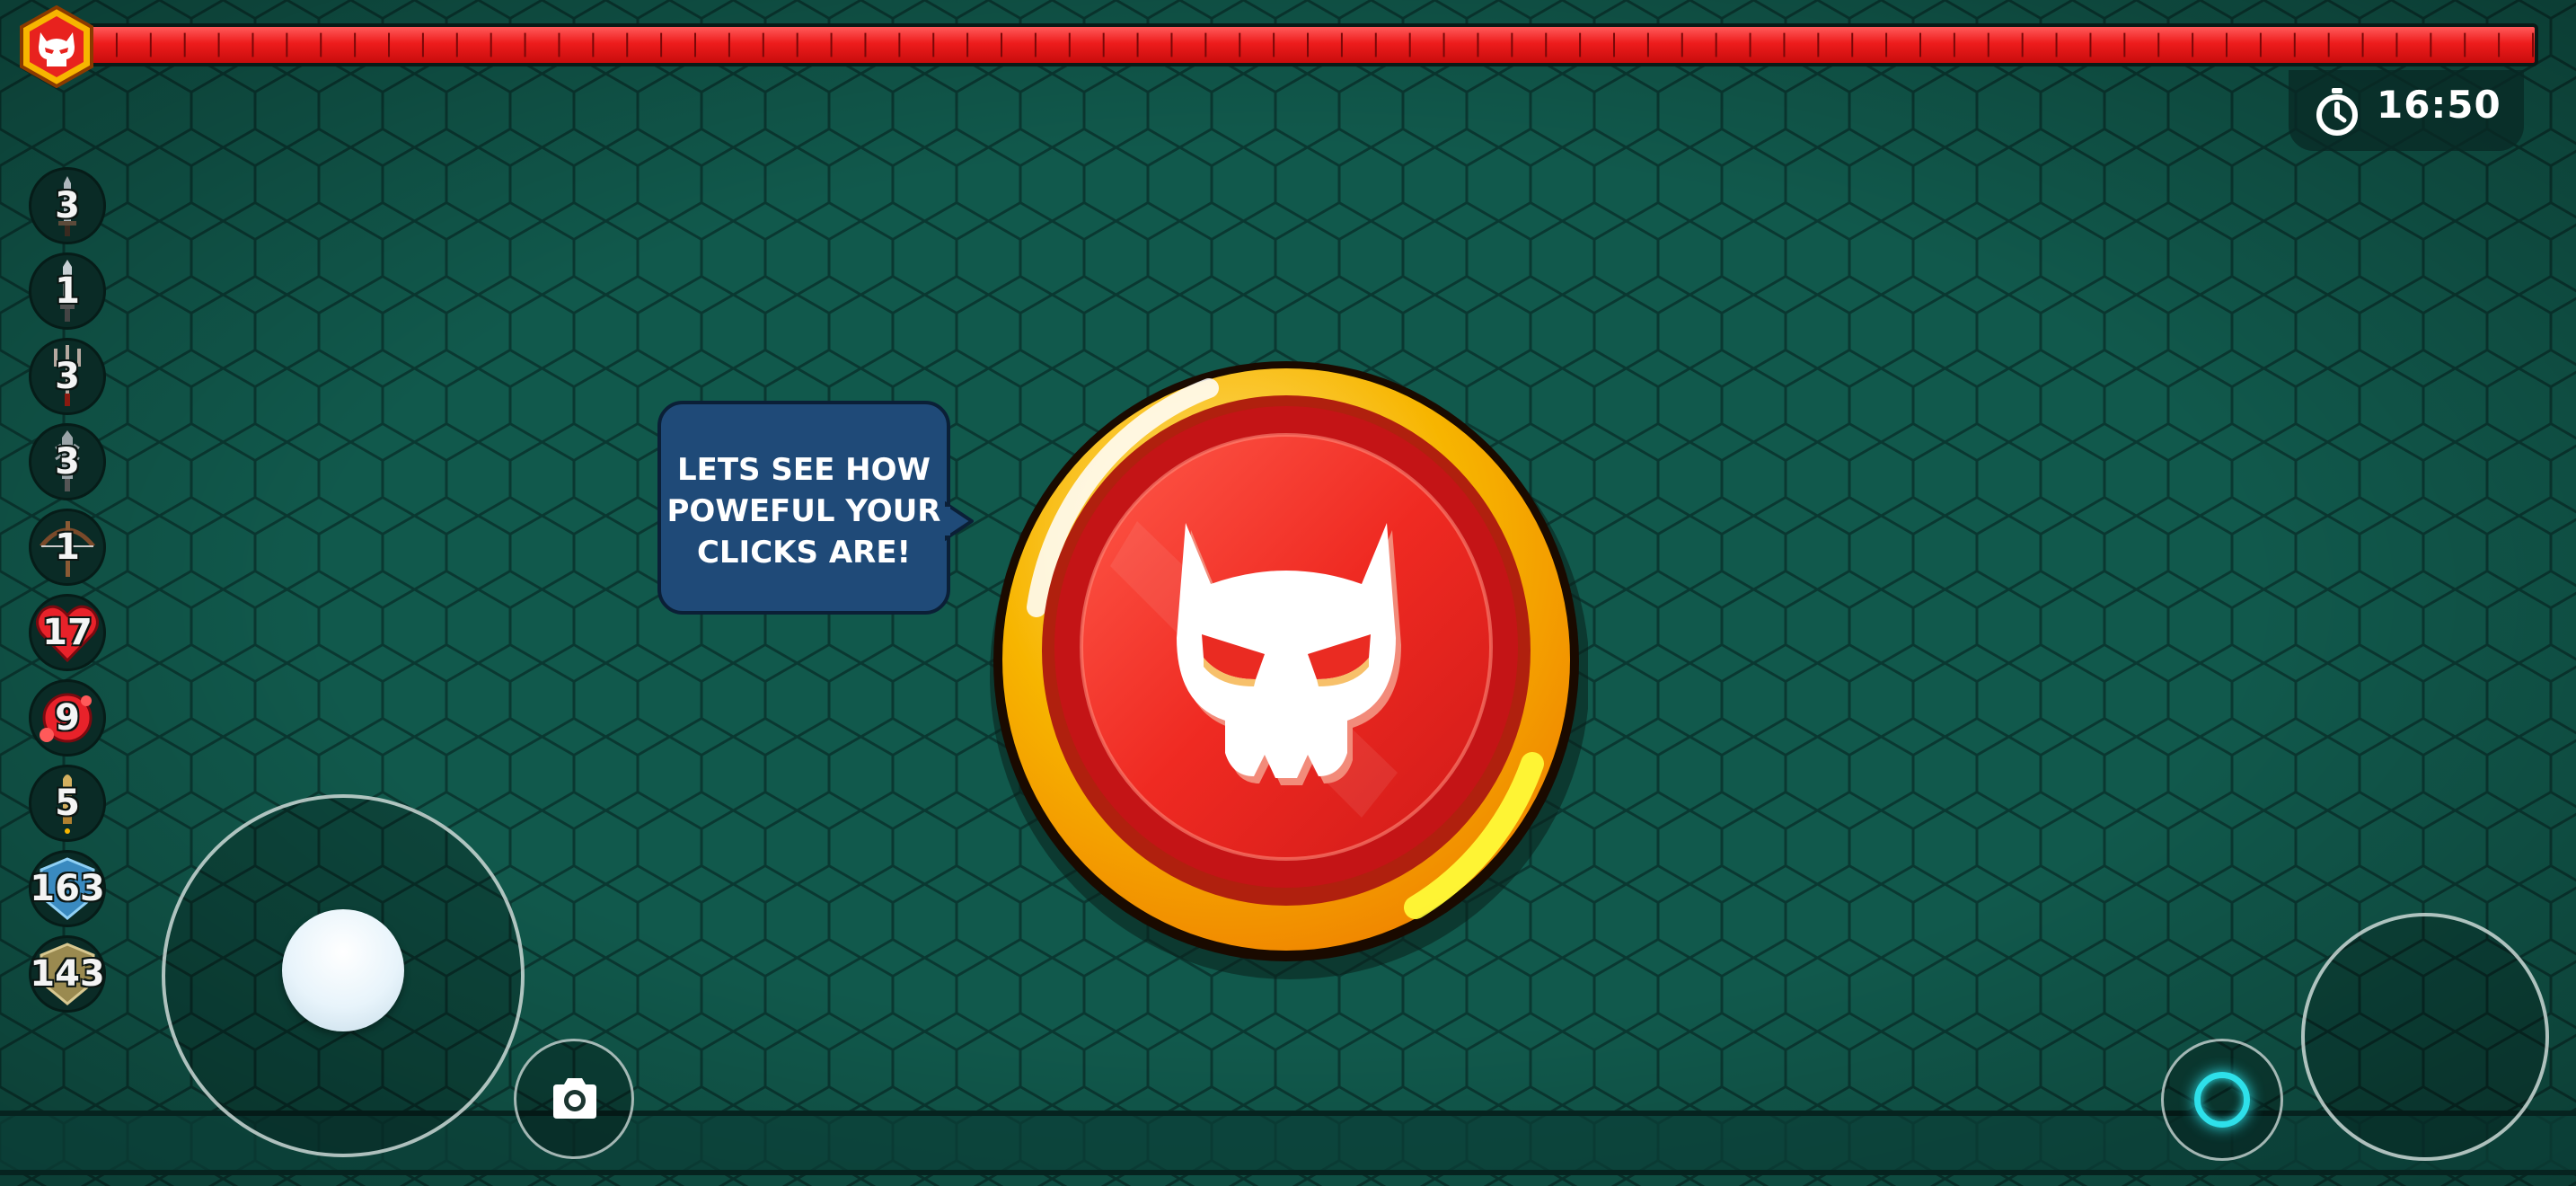  Describe the element at coordinates (343, 970) in the screenshot. I see `joystick-knob` at that location.